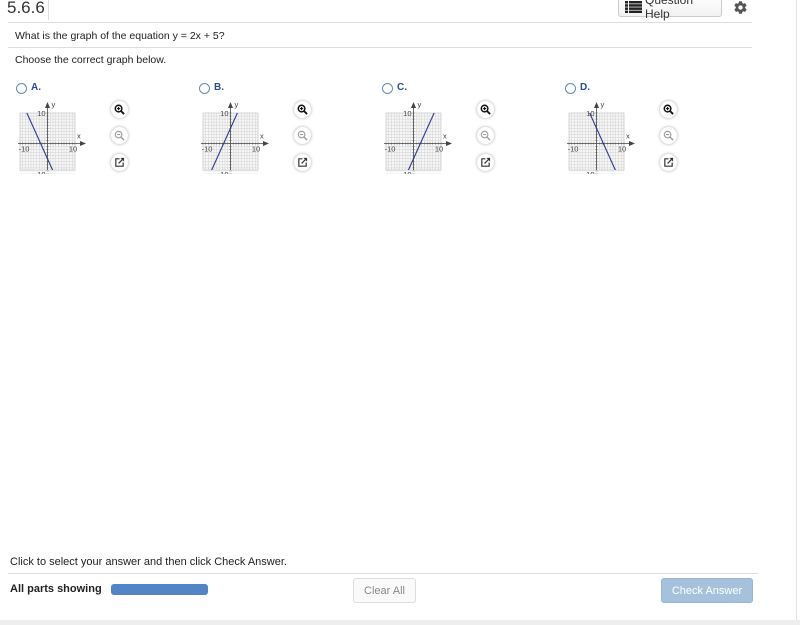  What do you see at coordinates (384, 590) in the screenshot?
I see `clear-all-button: Clear All` at bounding box center [384, 590].